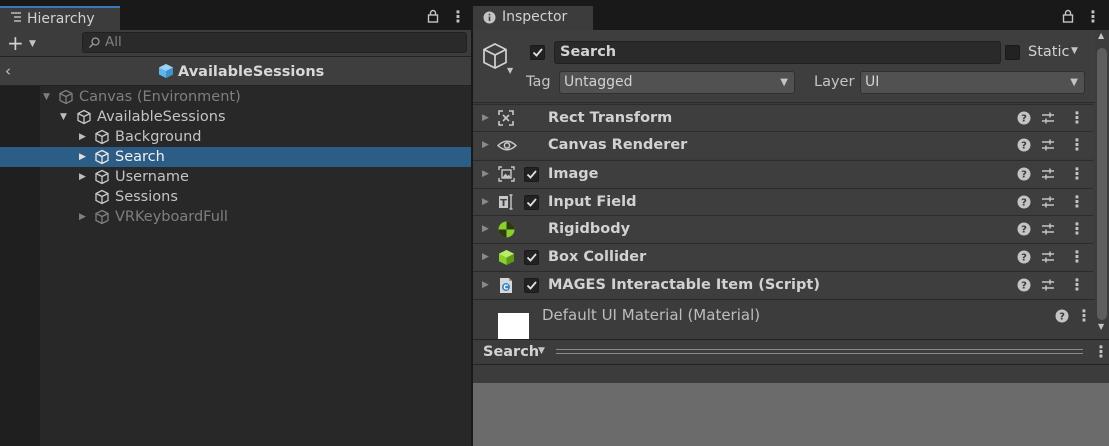  What do you see at coordinates (1084, 316) in the screenshot?
I see `material-menu-icon: ⋮` at bounding box center [1084, 316].